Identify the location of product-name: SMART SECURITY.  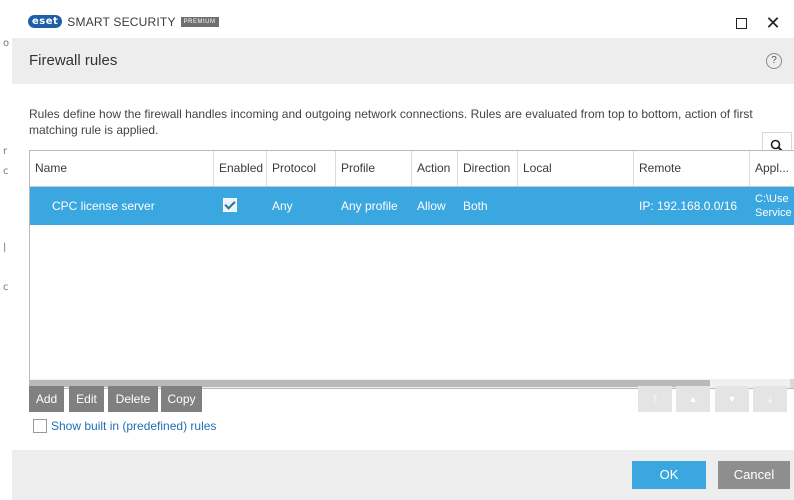
(121, 21).